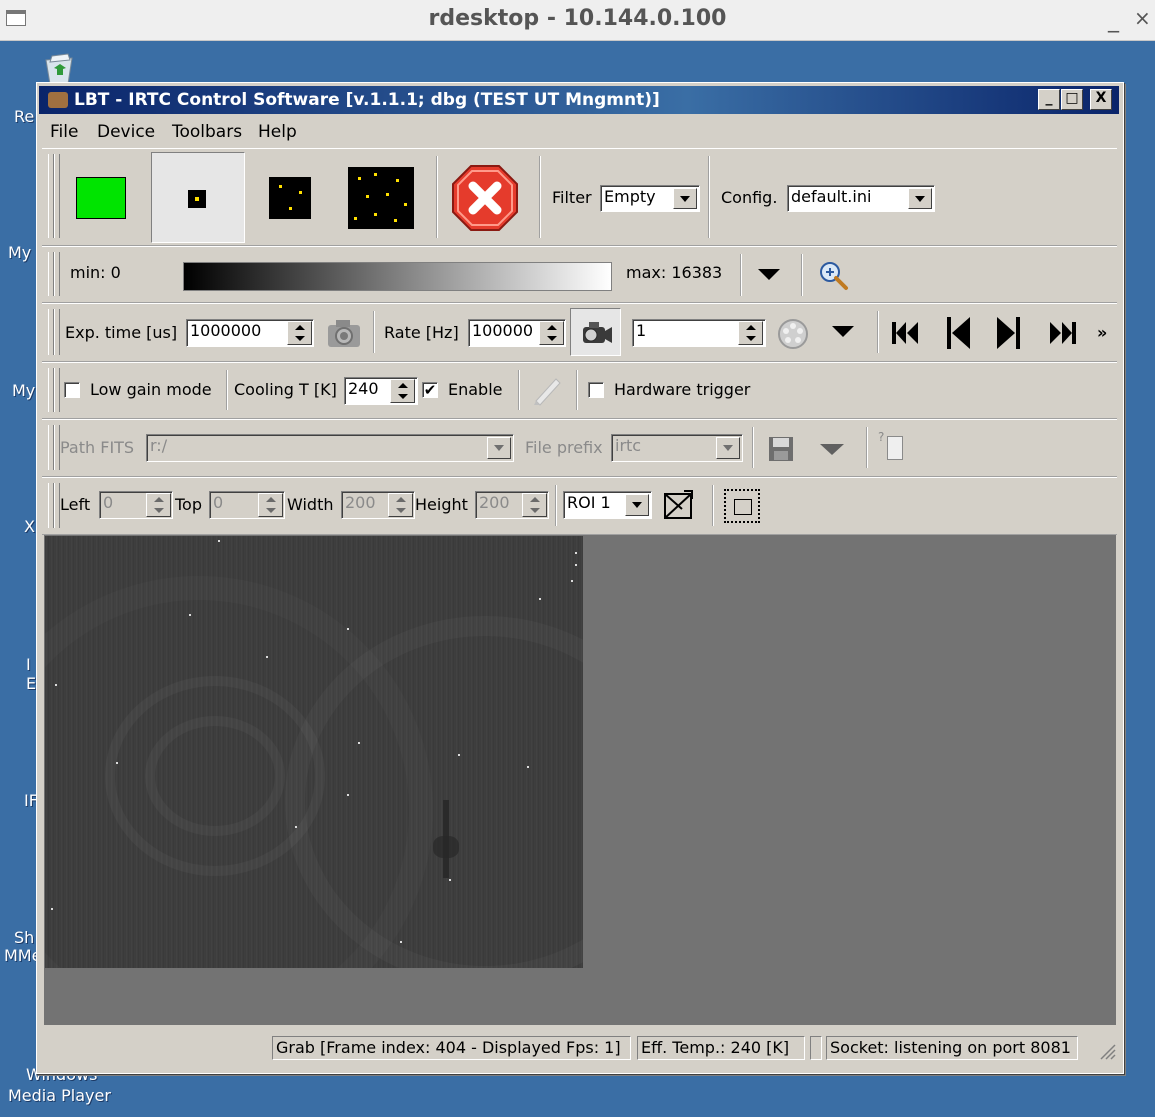 This screenshot has width=1155, height=1117. What do you see at coordinates (678, 505) in the screenshot?
I see `clear-roi-icon` at bounding box center [678, 505].